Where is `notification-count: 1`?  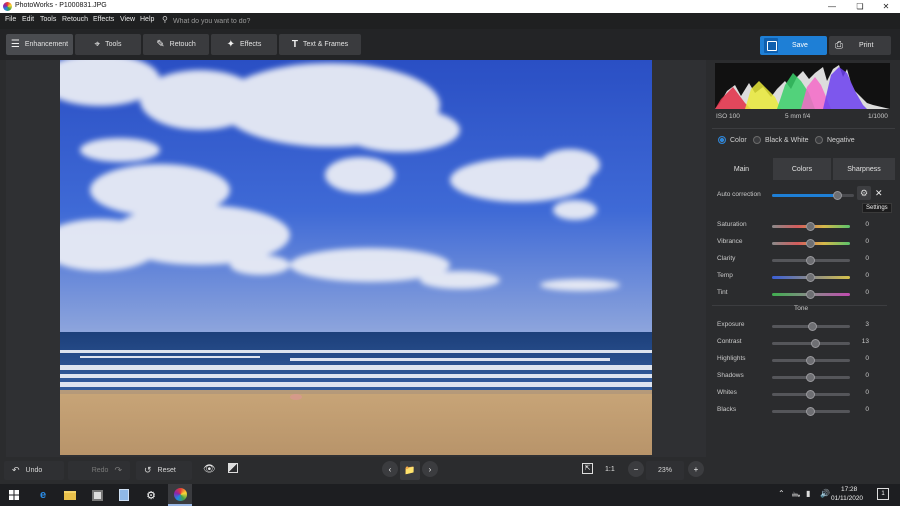
notification-count: 1 is located at coordinates (883, 494).